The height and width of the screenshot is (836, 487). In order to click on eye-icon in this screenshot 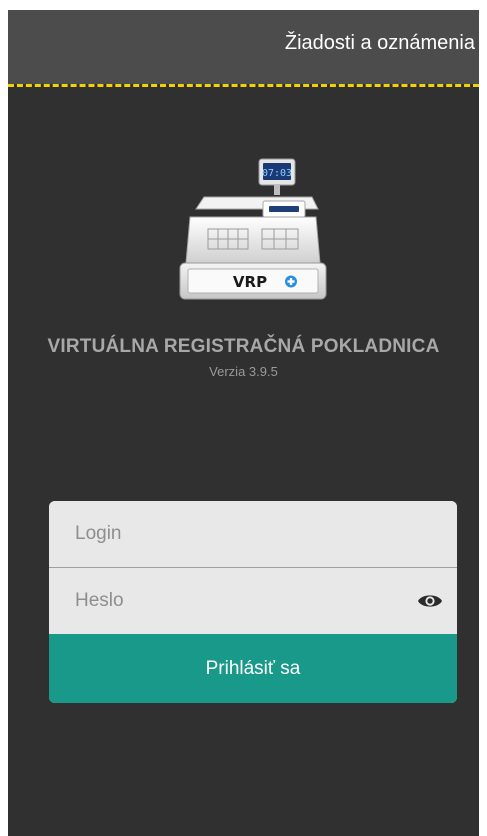, I will do `click(430, 601)`.